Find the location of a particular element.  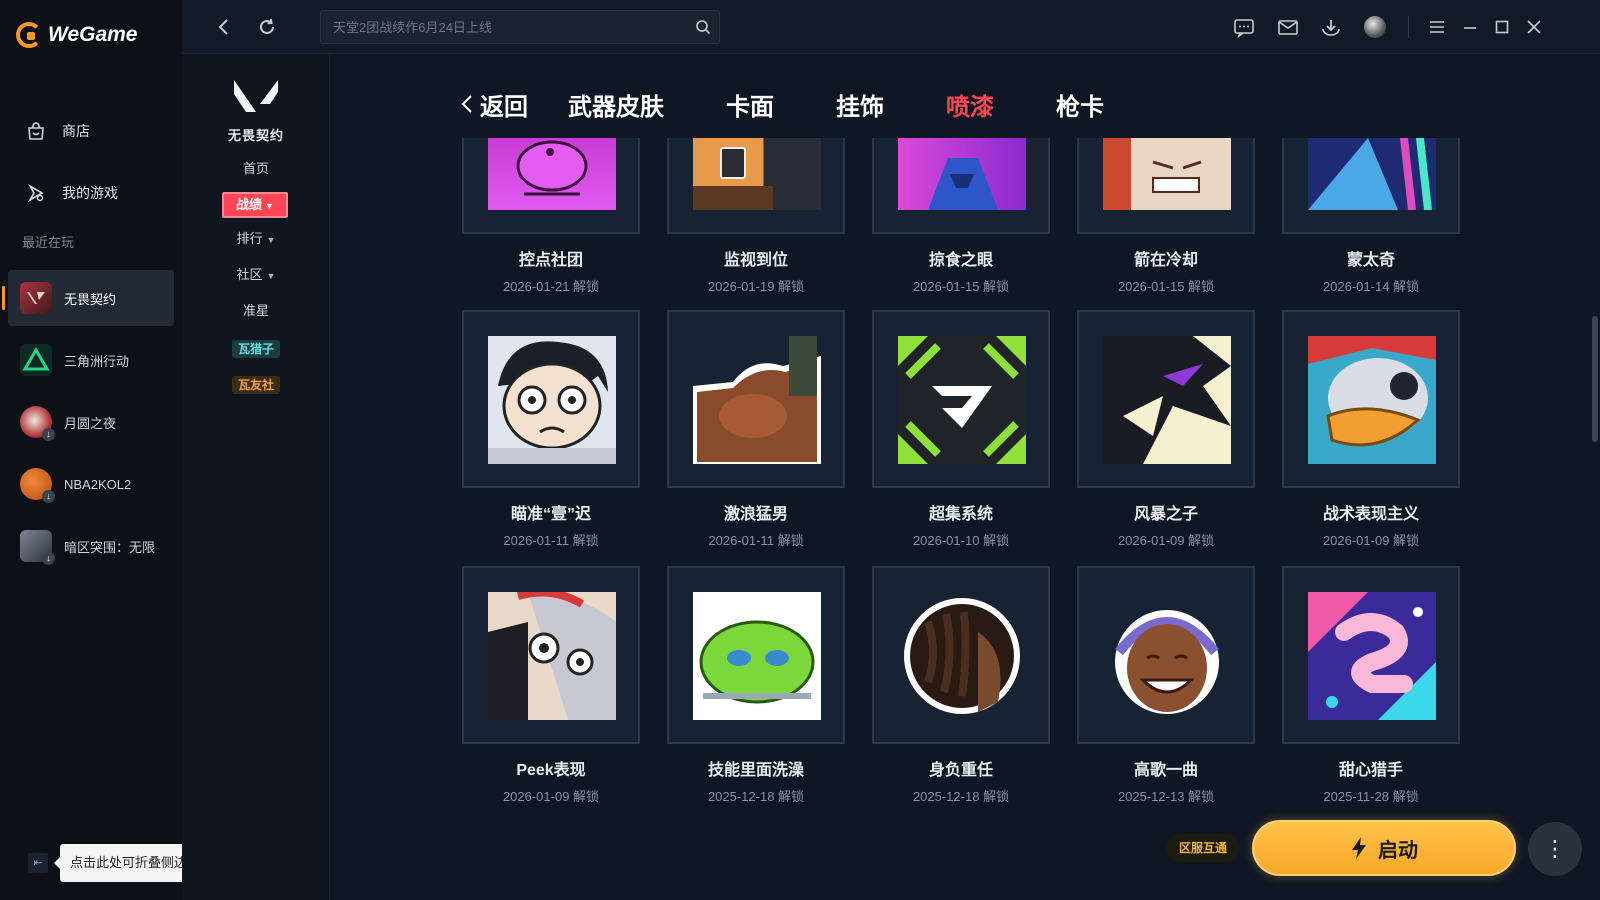

launch-button: 启动 is located at coordinates (1384, 848).